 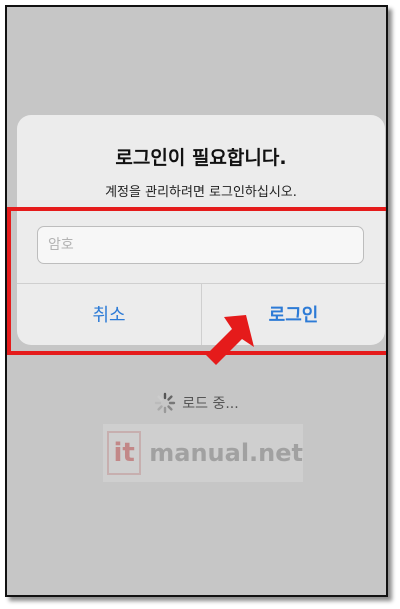 I want to click on dialog-message: 계정을 관리하려면 로그인하십시오., so click(x=201, y=192).